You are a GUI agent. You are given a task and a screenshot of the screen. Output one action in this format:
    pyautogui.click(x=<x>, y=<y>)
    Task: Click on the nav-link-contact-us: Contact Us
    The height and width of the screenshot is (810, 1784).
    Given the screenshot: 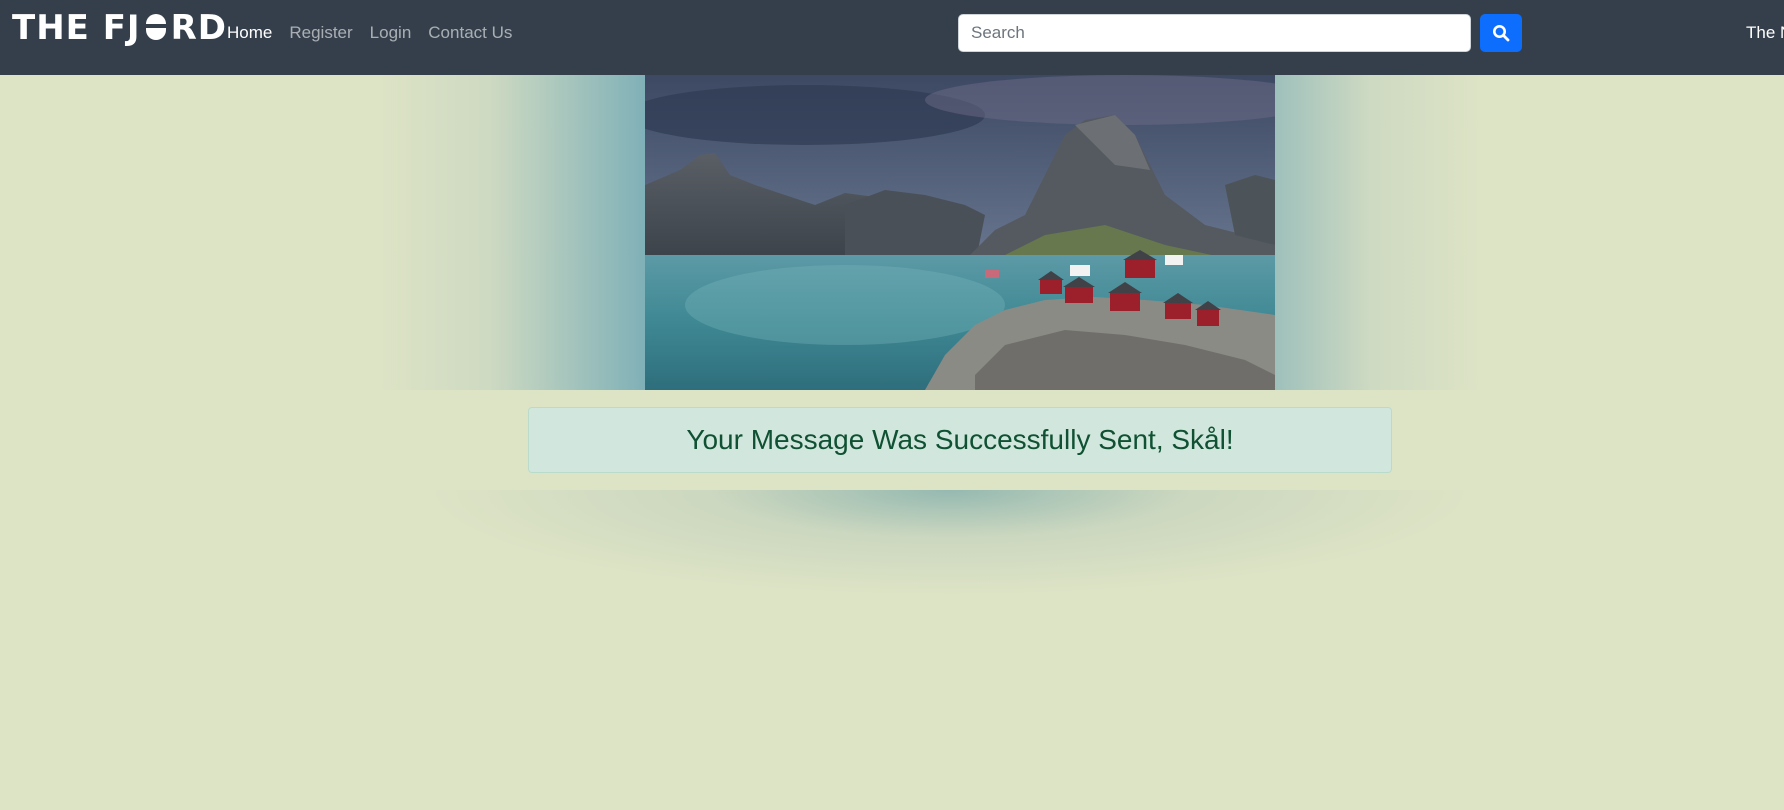 What is the action you would take?
    pyautogui.click(x=470, y=33)
    